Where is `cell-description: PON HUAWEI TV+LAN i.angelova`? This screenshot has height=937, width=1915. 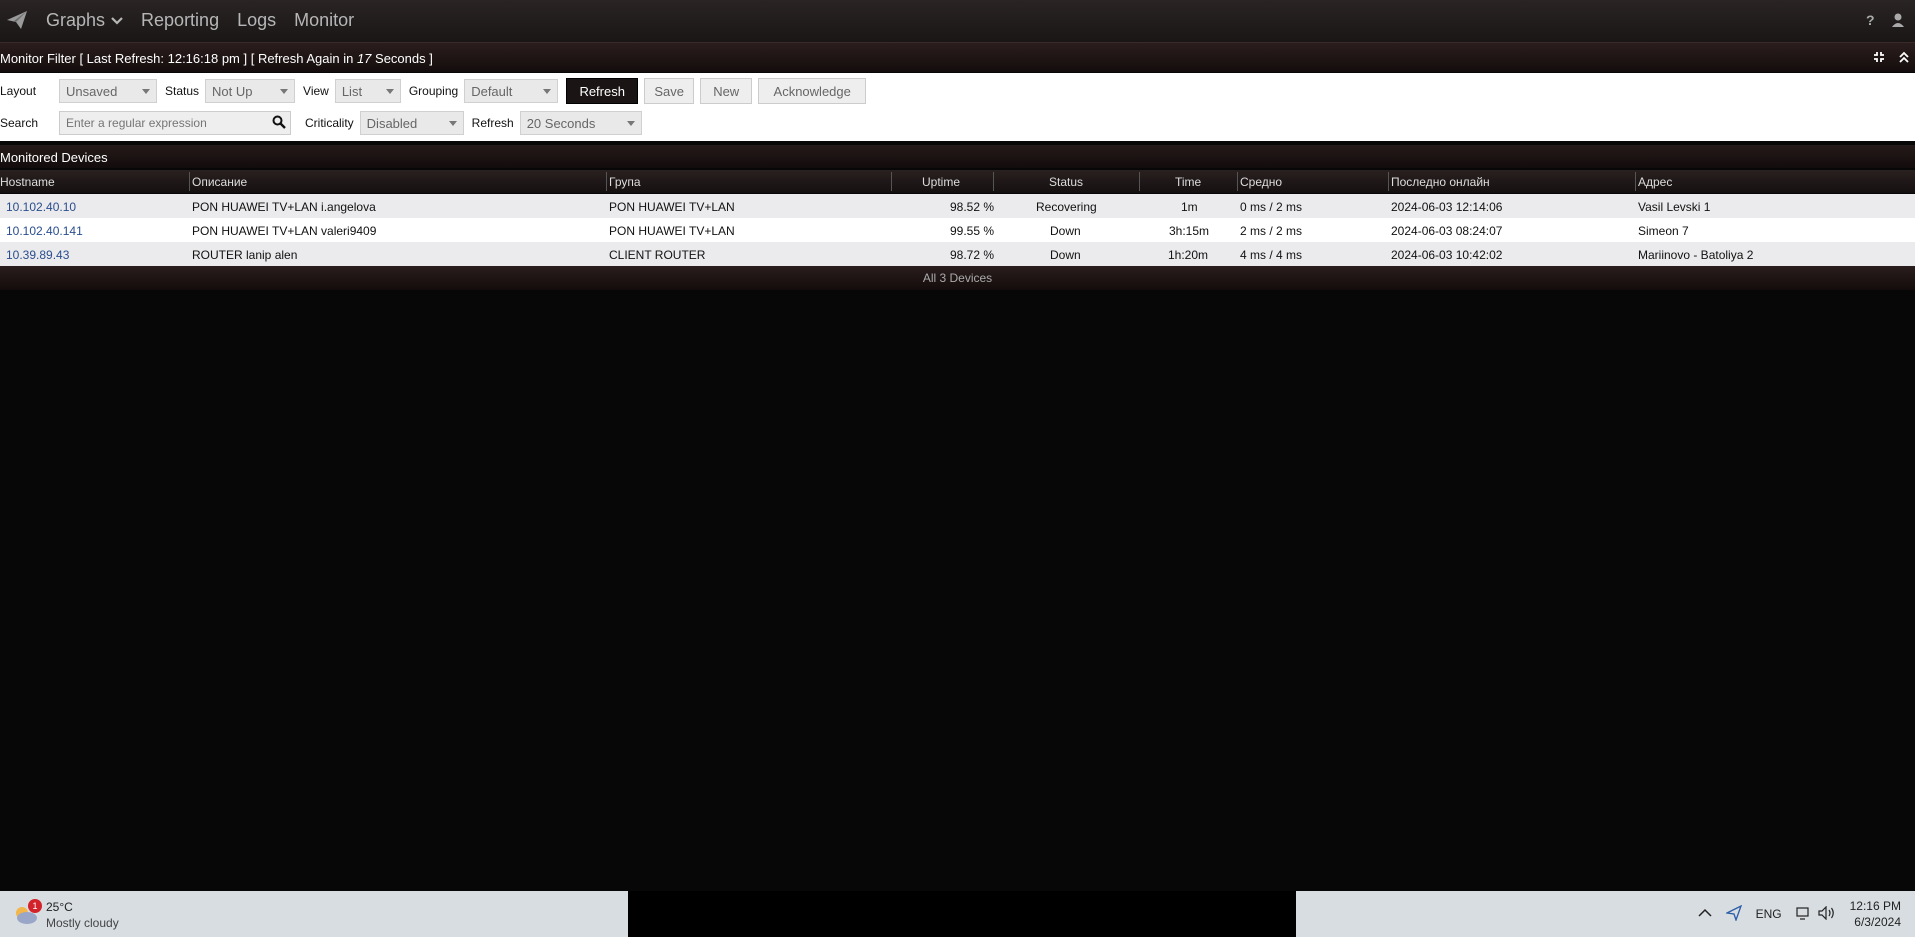 cell-description: PON HUAWEI TV+LAN i.angelova is located at coordinates (284, 207).